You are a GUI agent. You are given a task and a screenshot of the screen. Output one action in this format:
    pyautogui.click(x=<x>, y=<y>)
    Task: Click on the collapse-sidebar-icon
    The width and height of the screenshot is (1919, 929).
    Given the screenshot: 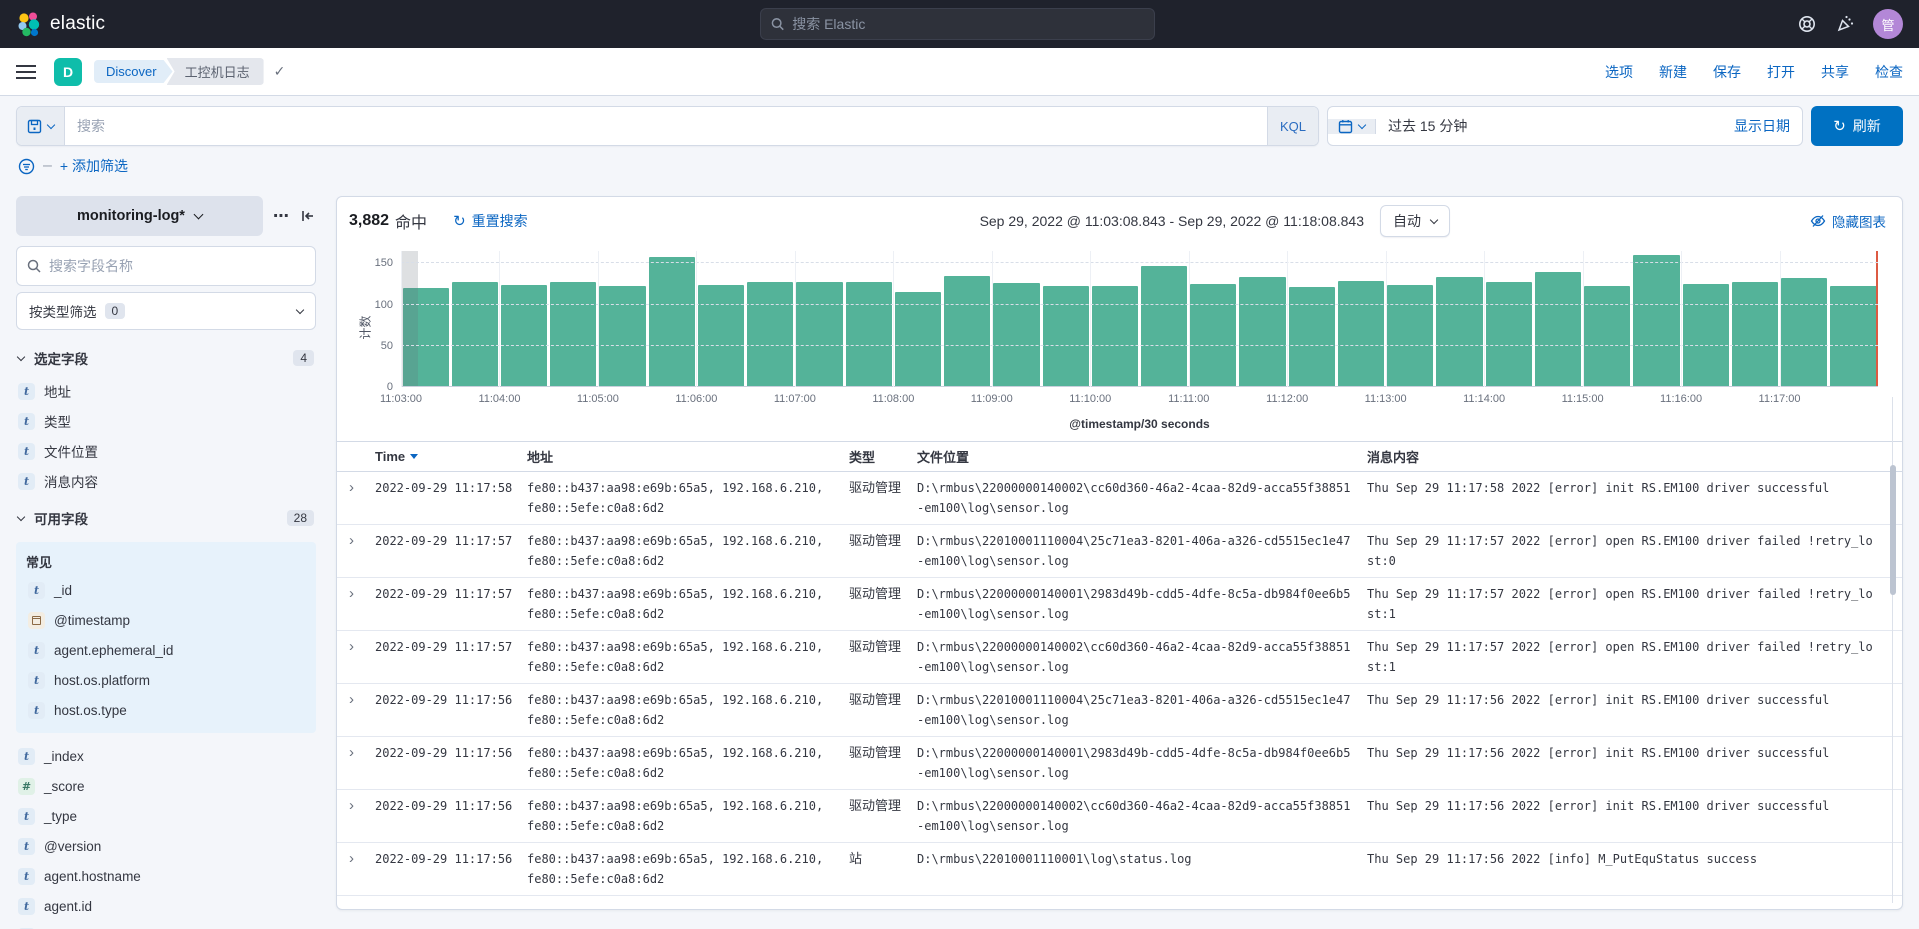 What is the action you would take?
    pyautogui.click(x=308, y=216)
    